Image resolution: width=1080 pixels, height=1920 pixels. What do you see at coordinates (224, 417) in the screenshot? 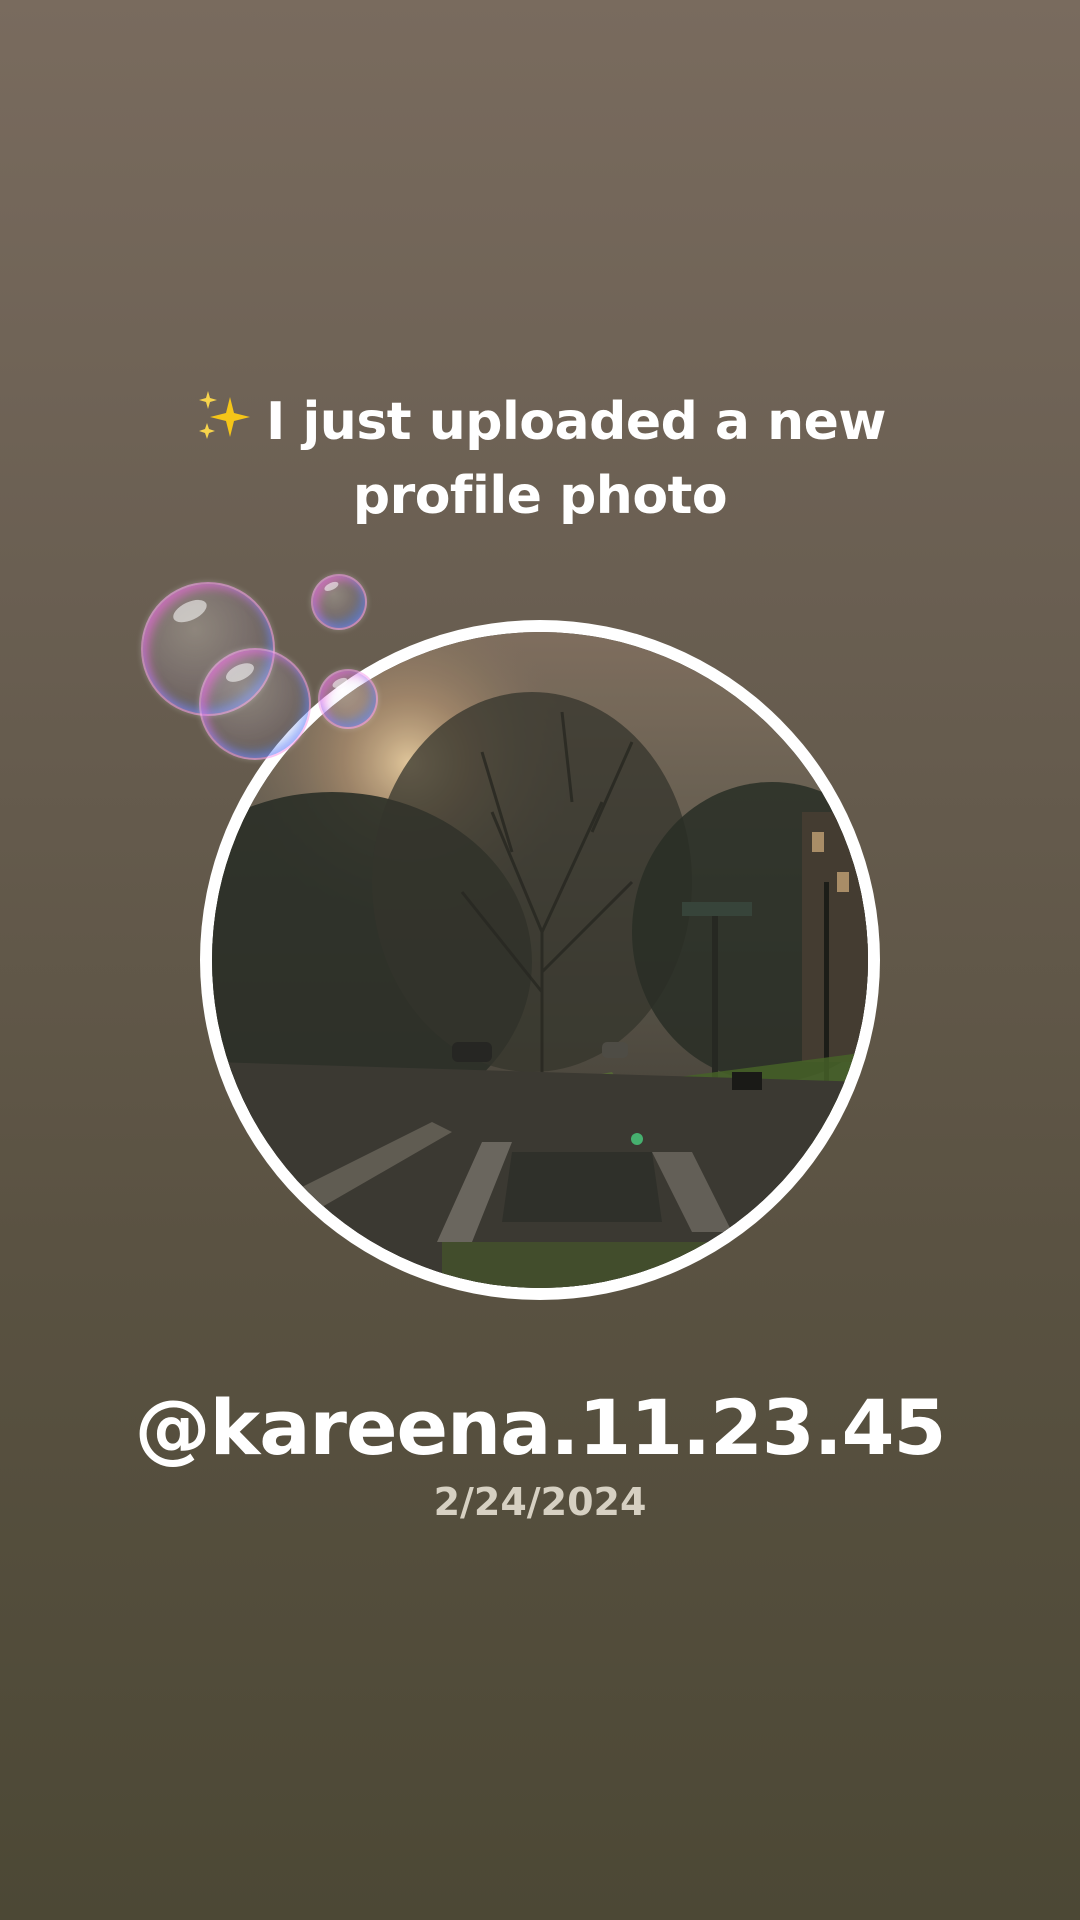
I see `sparkles-icon` at bounding box center [224, 417].